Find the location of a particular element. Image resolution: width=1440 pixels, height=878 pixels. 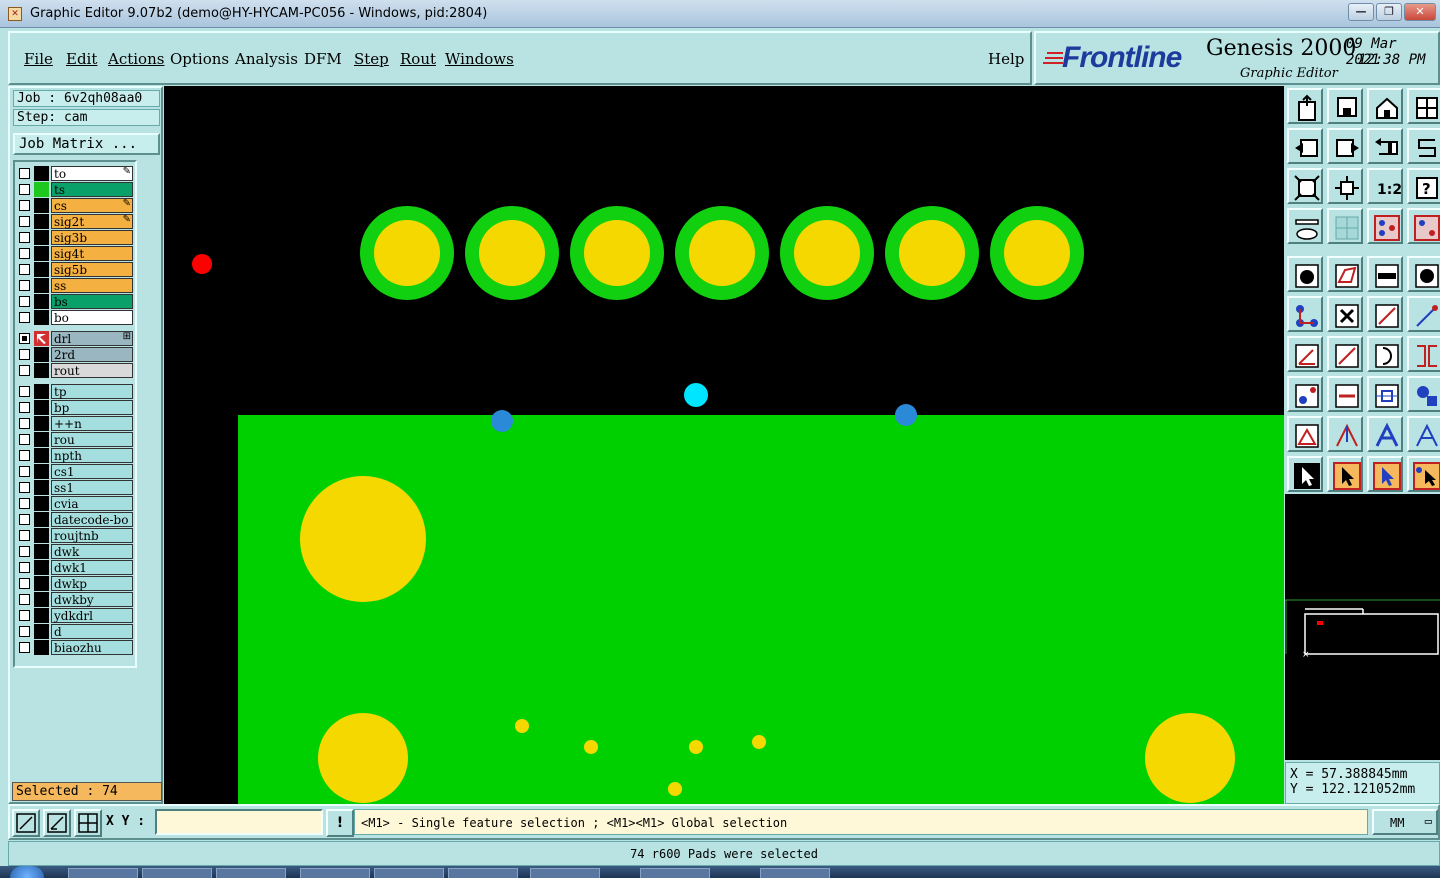

layer-name: ++n is located at coordinates (92, 423).